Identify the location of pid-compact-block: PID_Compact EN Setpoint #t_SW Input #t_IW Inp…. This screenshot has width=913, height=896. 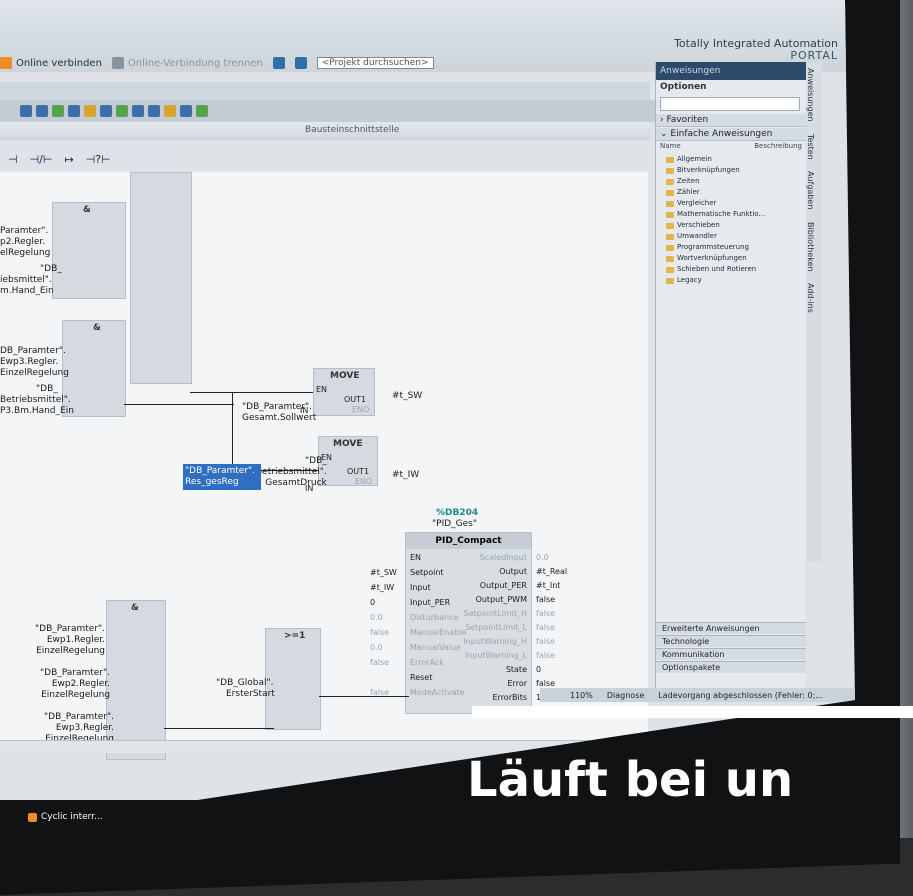
(468, 623).